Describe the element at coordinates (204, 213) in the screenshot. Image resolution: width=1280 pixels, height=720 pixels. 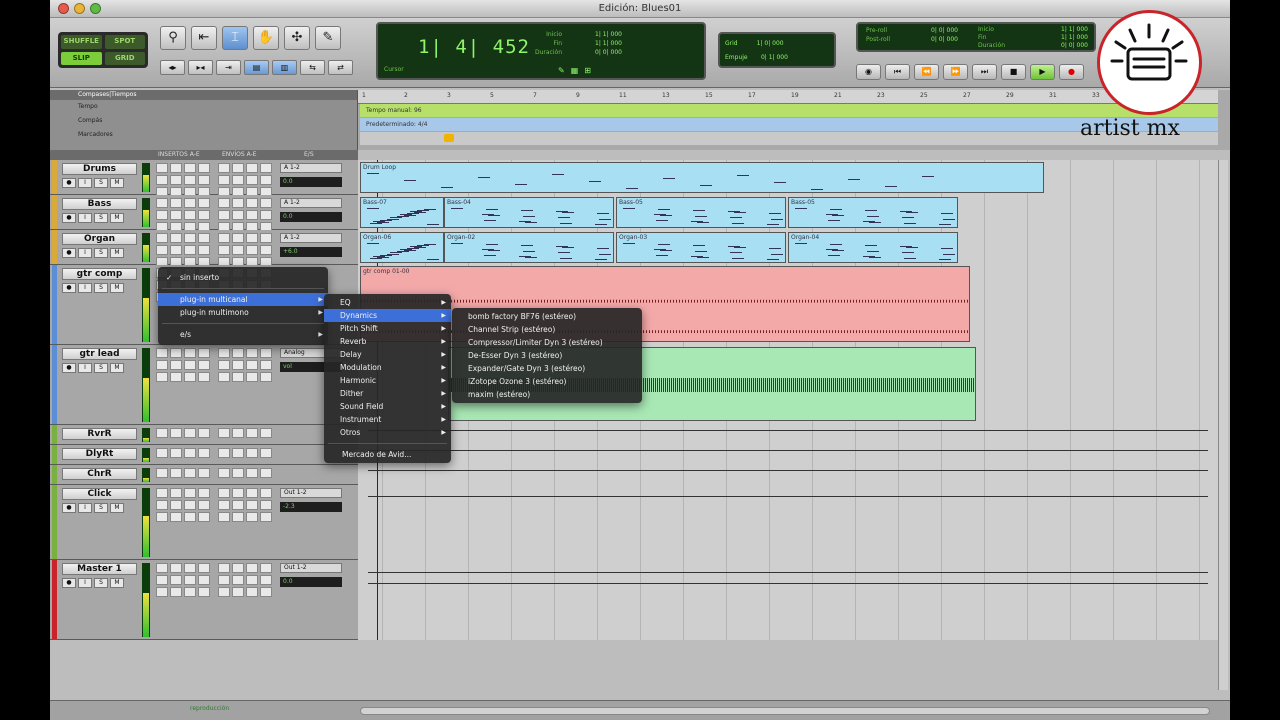
I see `track-header: Bass ● I S M A 1-2 0.0` at that location.